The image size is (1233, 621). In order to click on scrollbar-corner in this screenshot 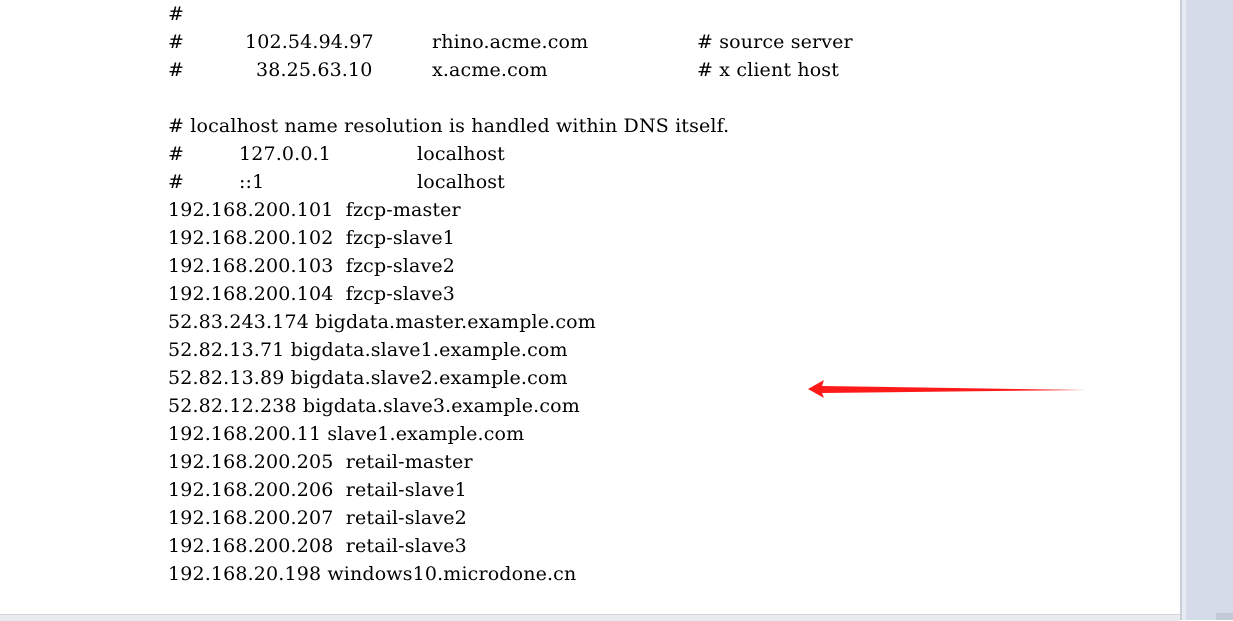, I will do `click(1224, 616)`.